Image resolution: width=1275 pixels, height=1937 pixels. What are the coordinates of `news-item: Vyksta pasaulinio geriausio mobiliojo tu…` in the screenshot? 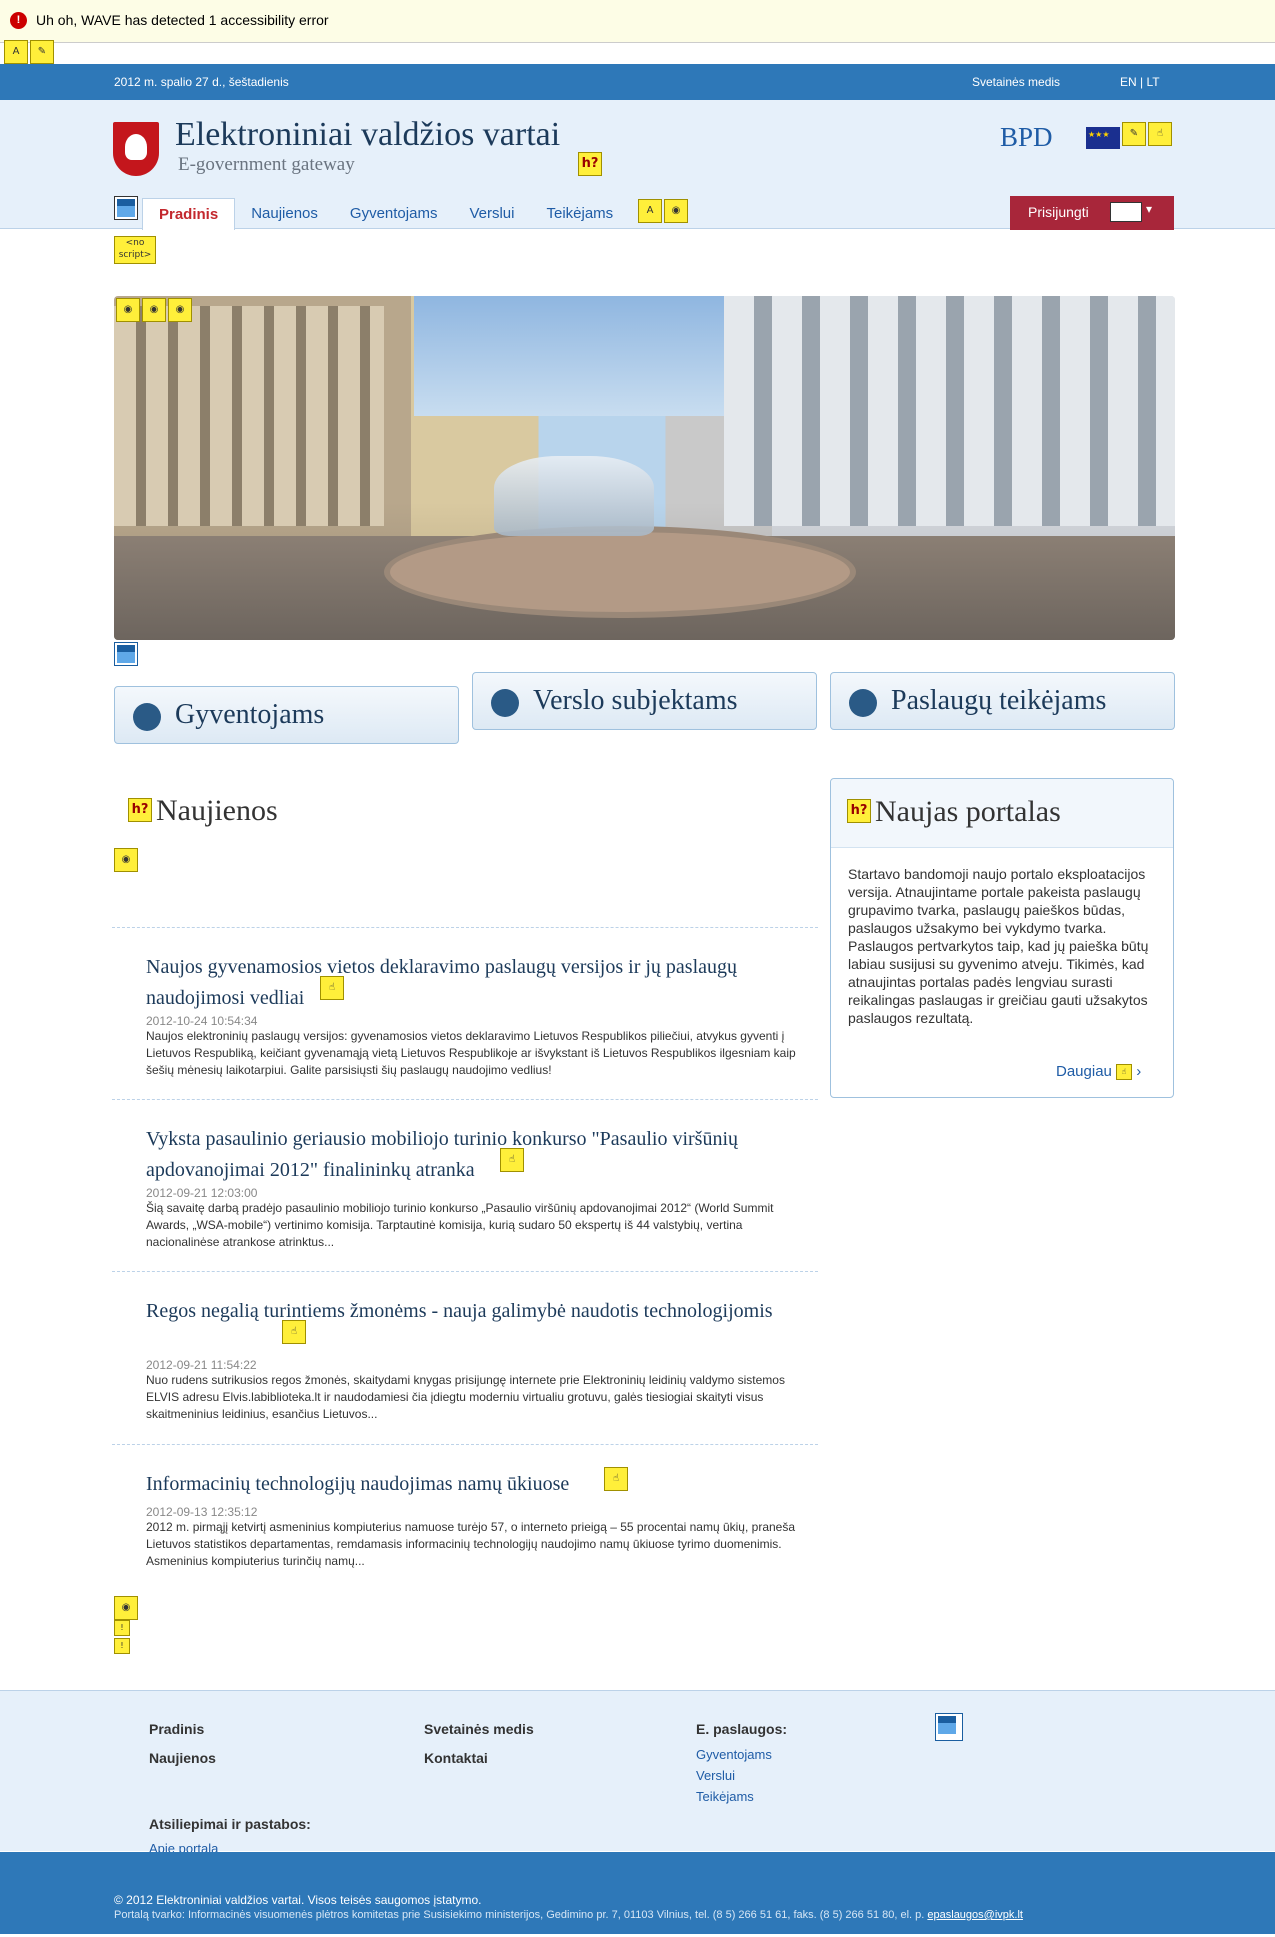 It's located at (465, 1184).